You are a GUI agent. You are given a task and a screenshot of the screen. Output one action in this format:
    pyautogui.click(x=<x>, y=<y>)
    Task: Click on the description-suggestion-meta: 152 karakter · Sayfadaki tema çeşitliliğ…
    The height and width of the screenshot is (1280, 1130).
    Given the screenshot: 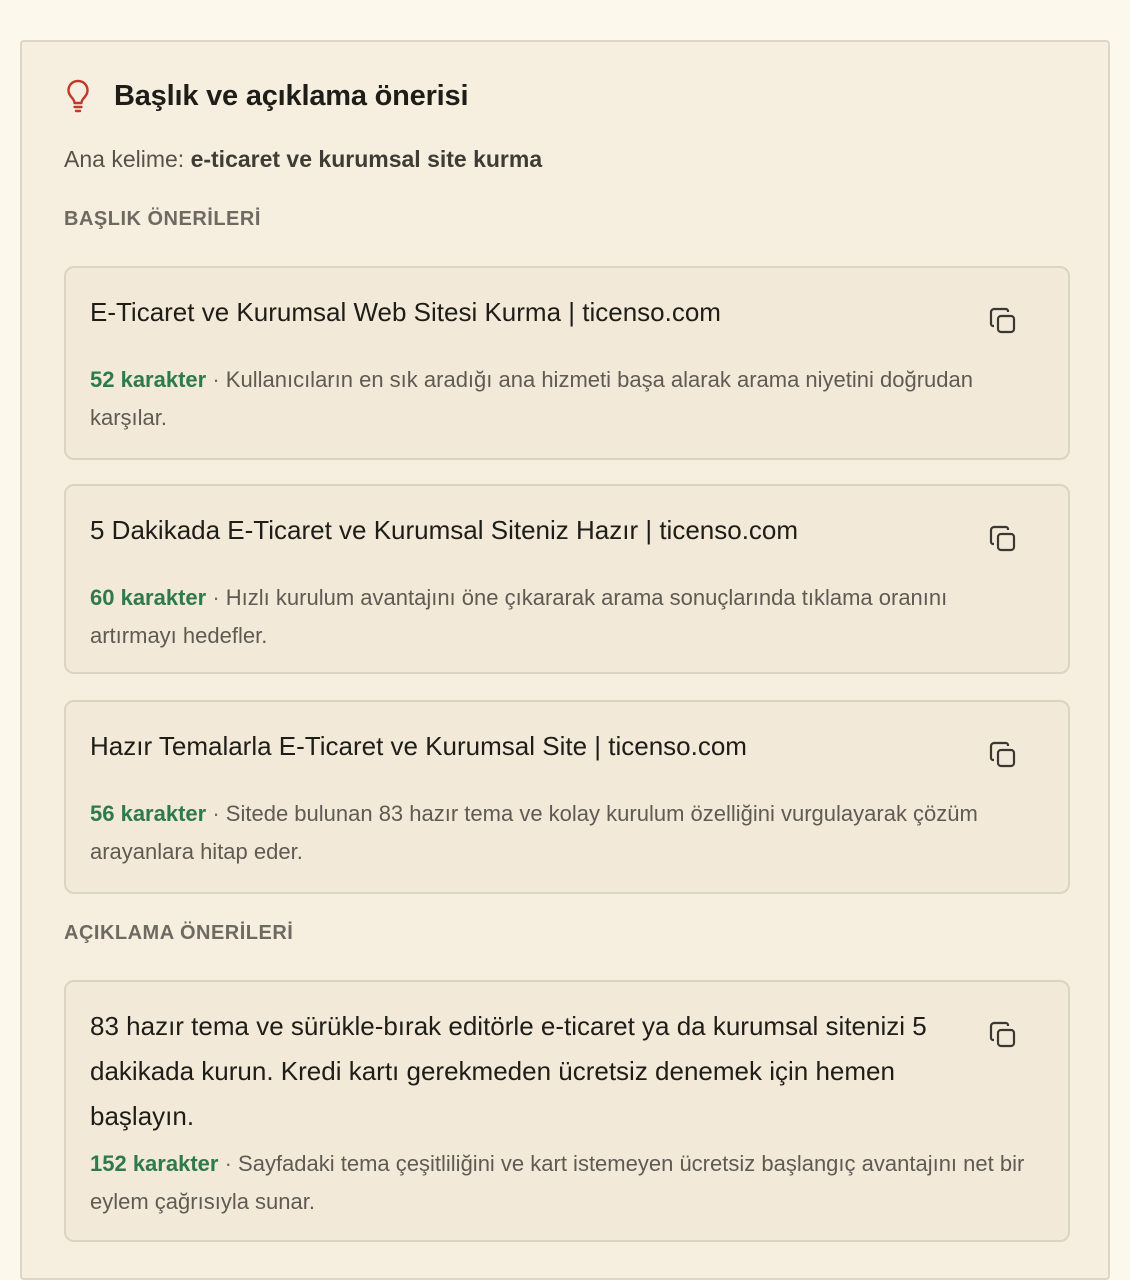 What is the action you would take?
    pyautogui.click(x=559, y=1183)
    